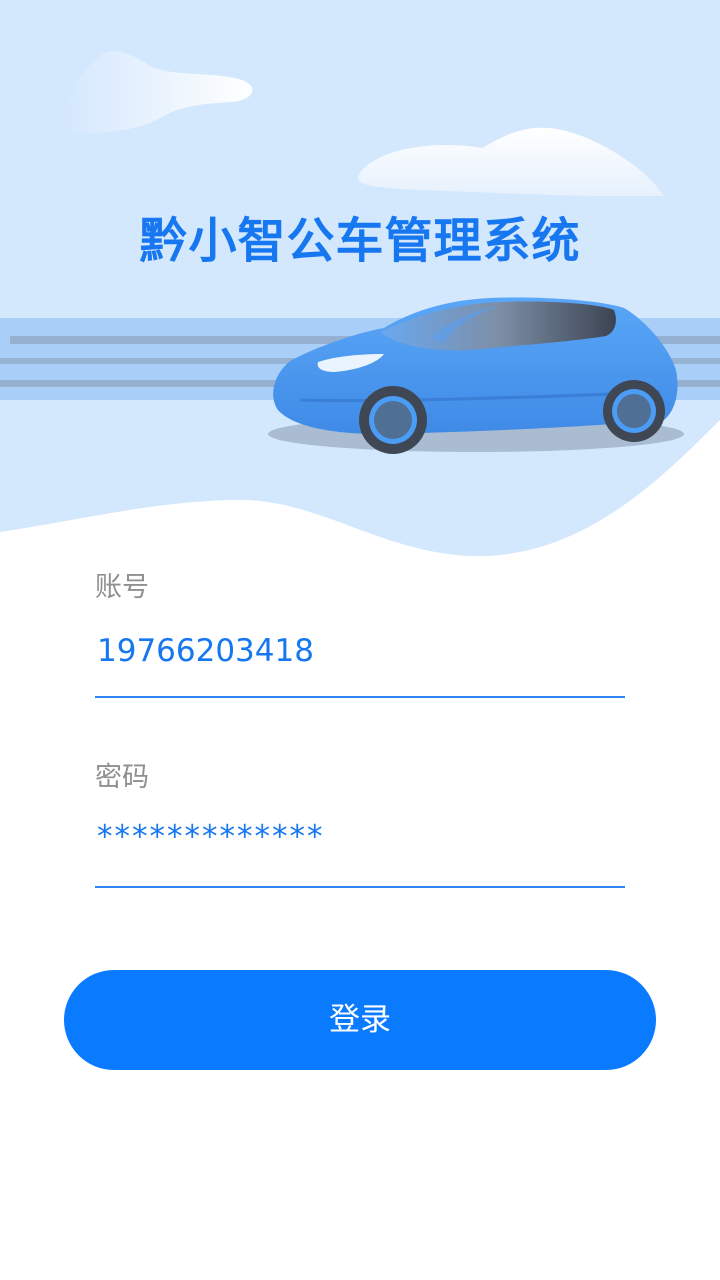 The width and height of the screenshot is (720, 1280). I want to click on account-label: 账号, so click(122, 587).